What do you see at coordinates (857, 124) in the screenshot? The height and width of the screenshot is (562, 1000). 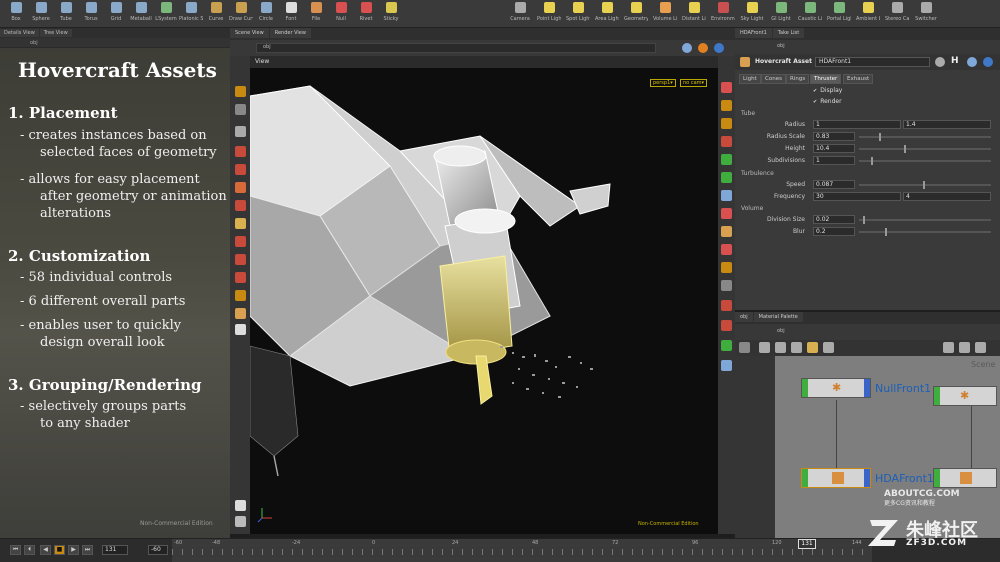 I see `radius-field-1: 1` at bounding box center [857, 124].